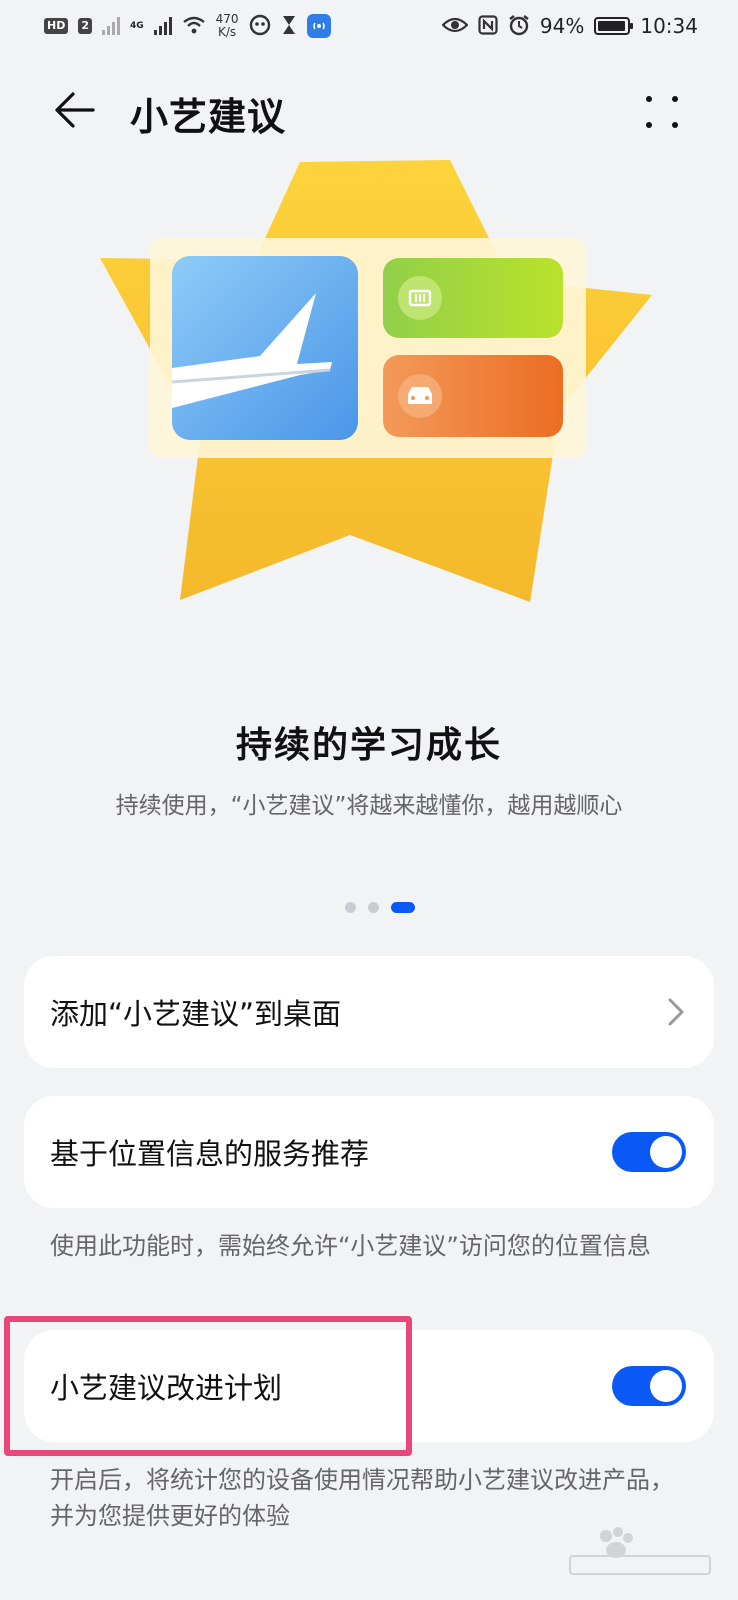 This screenshot has width=738, height=1600. Describe the element at coordinates (318, 26) in the screenshot. I see `hotspot-app-icon` at that location.